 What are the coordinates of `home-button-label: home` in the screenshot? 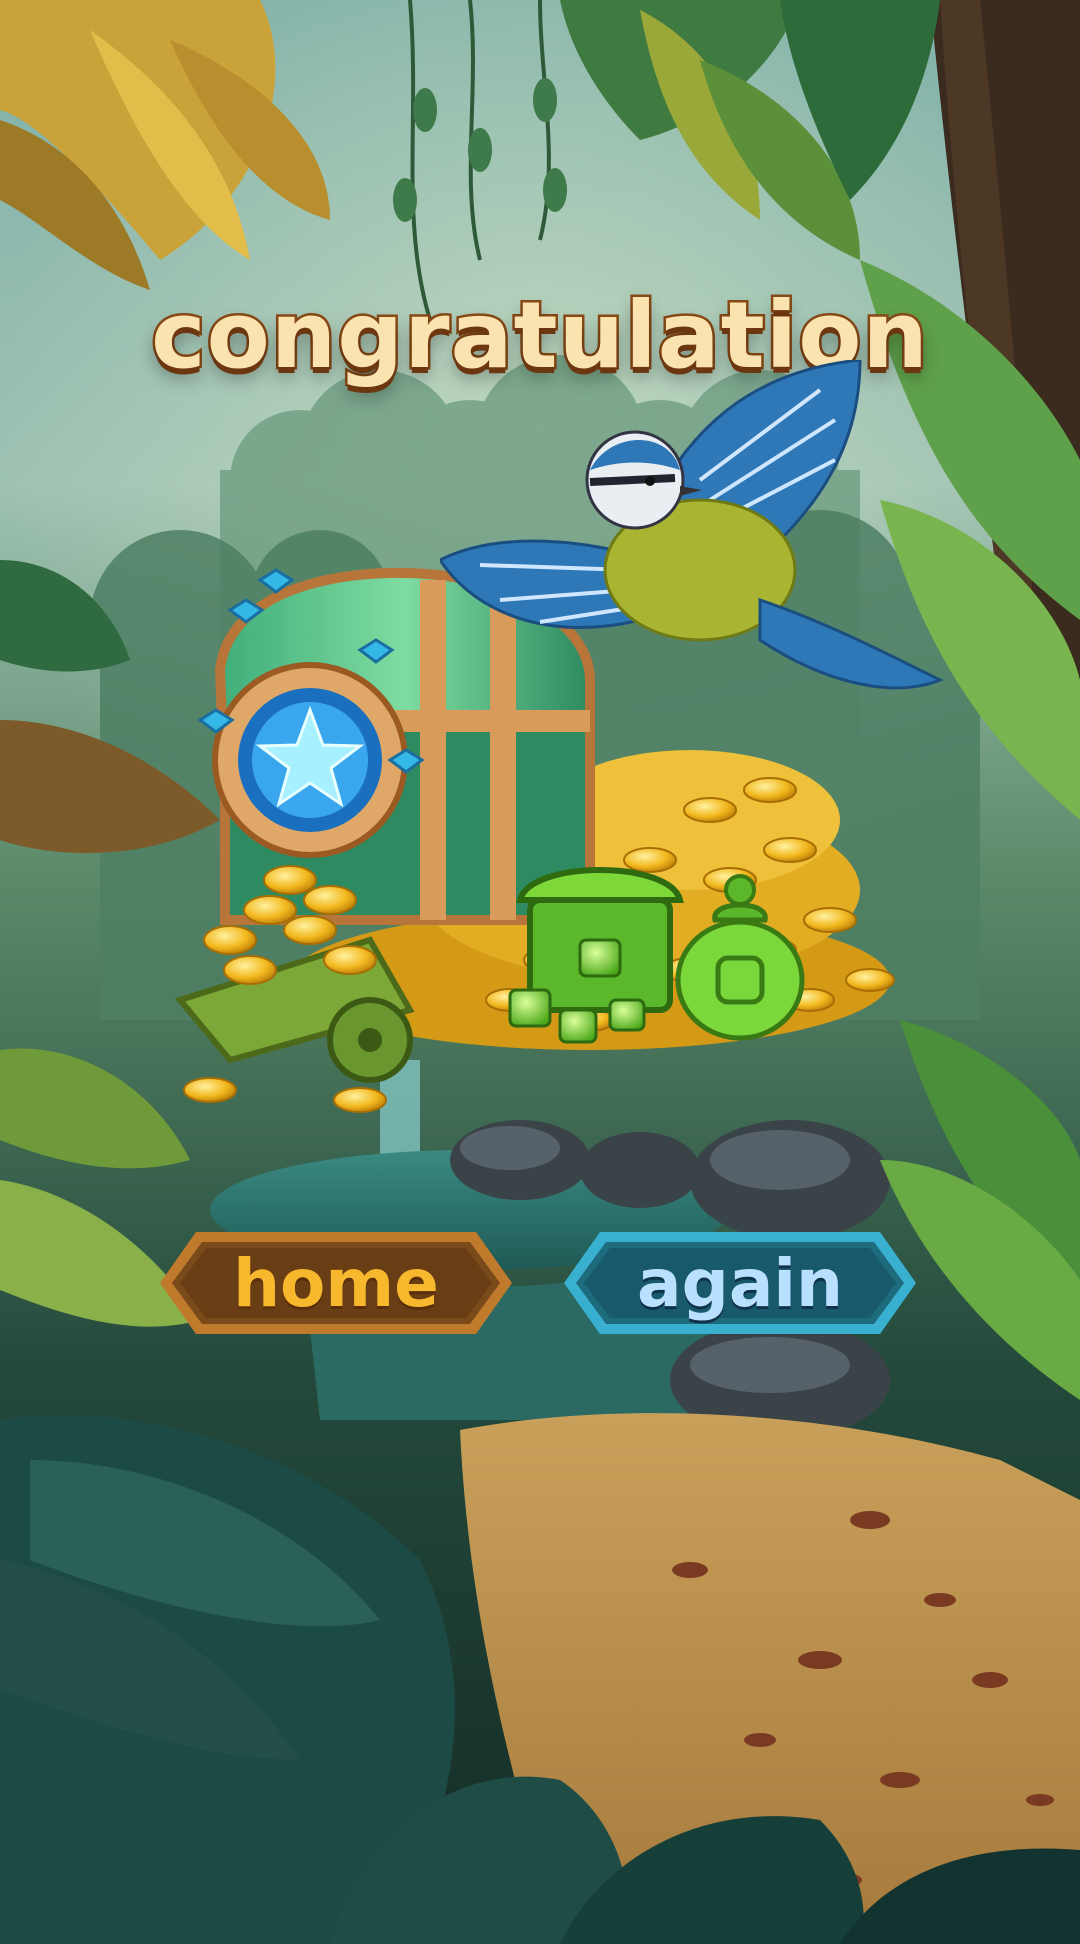 It's located at (336, 1283).